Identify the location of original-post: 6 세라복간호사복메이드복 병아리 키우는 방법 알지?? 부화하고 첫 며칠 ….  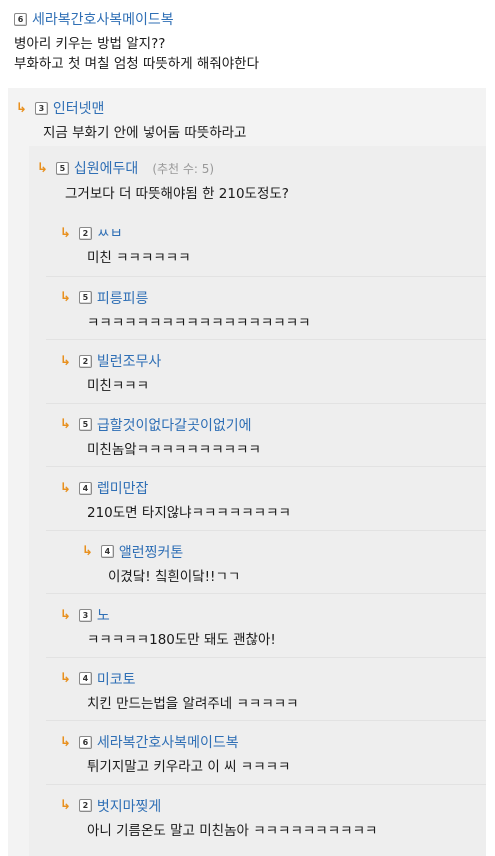
(247, 37).